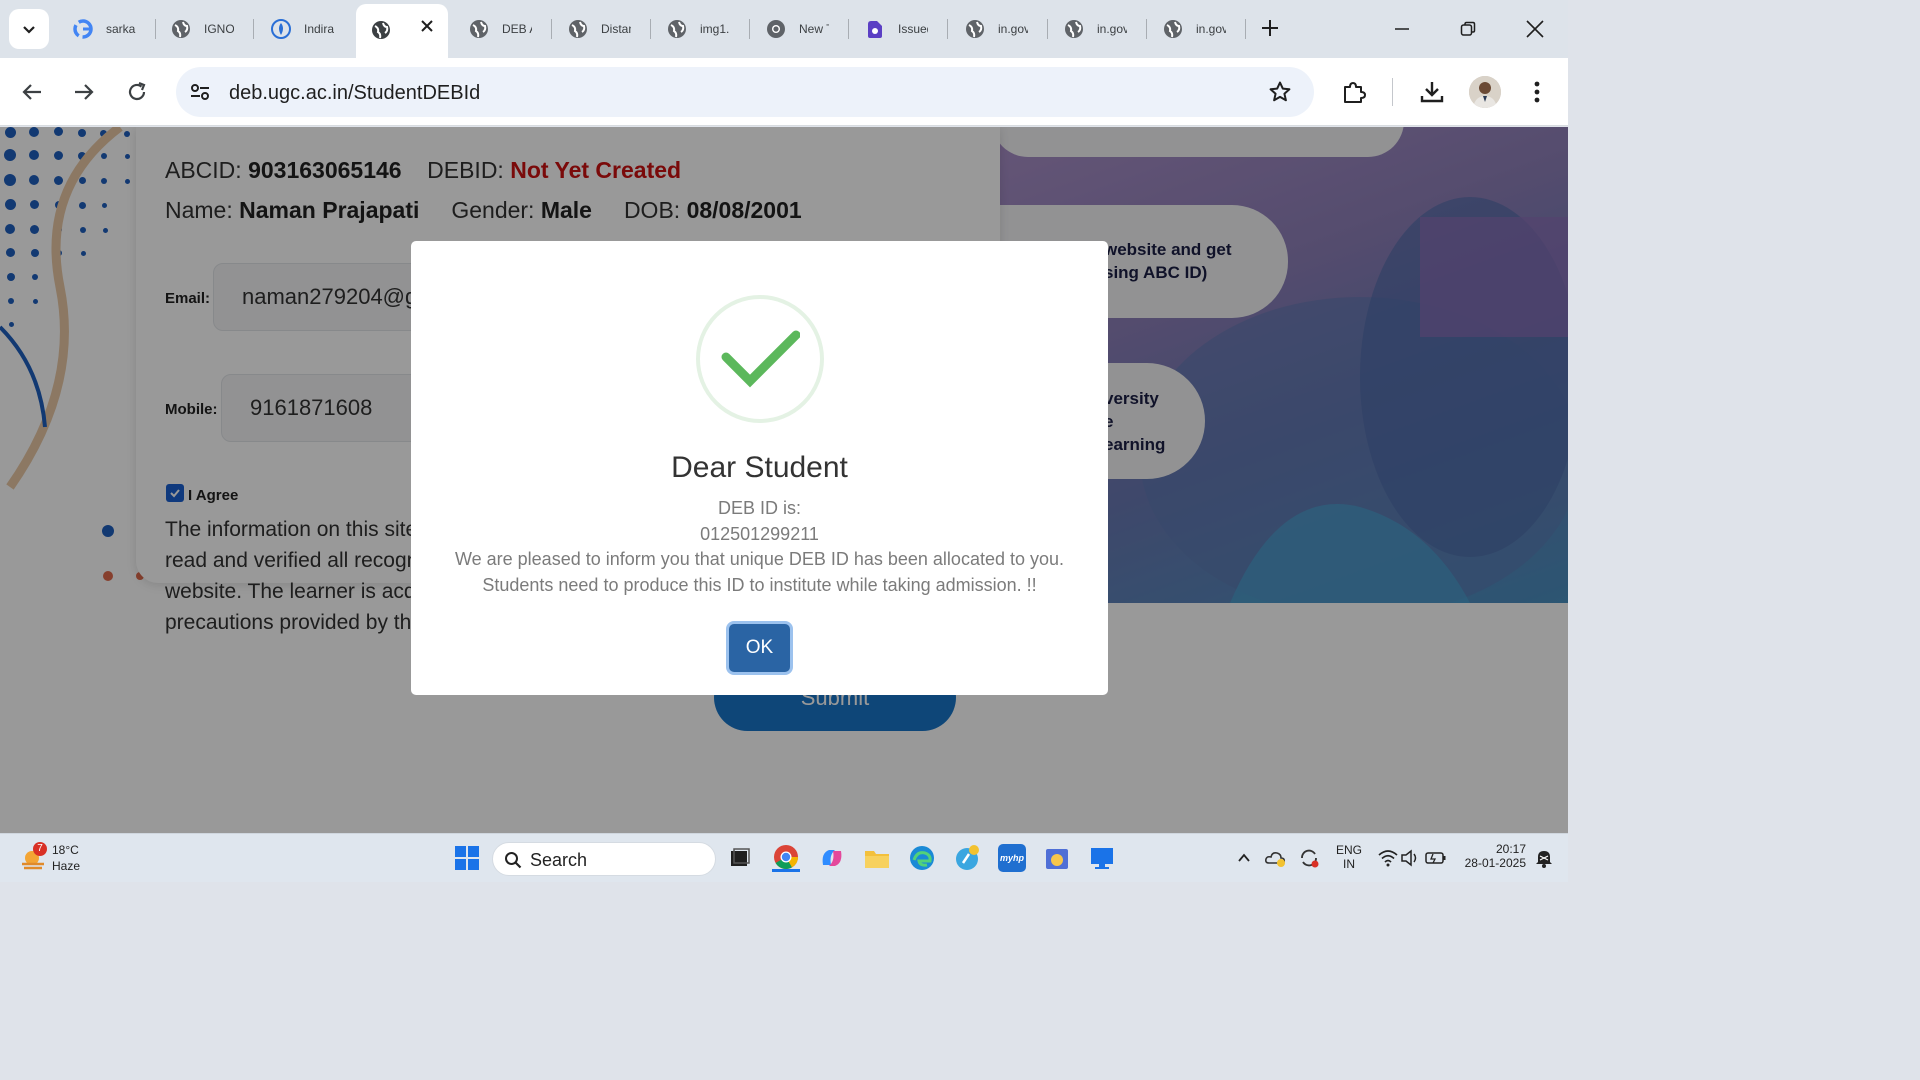 This screenshot has width=1920, height=1080. Describe the element at coordinates (1211, 29) in the screenshot. I see `tab-title: in.gov` at that location.